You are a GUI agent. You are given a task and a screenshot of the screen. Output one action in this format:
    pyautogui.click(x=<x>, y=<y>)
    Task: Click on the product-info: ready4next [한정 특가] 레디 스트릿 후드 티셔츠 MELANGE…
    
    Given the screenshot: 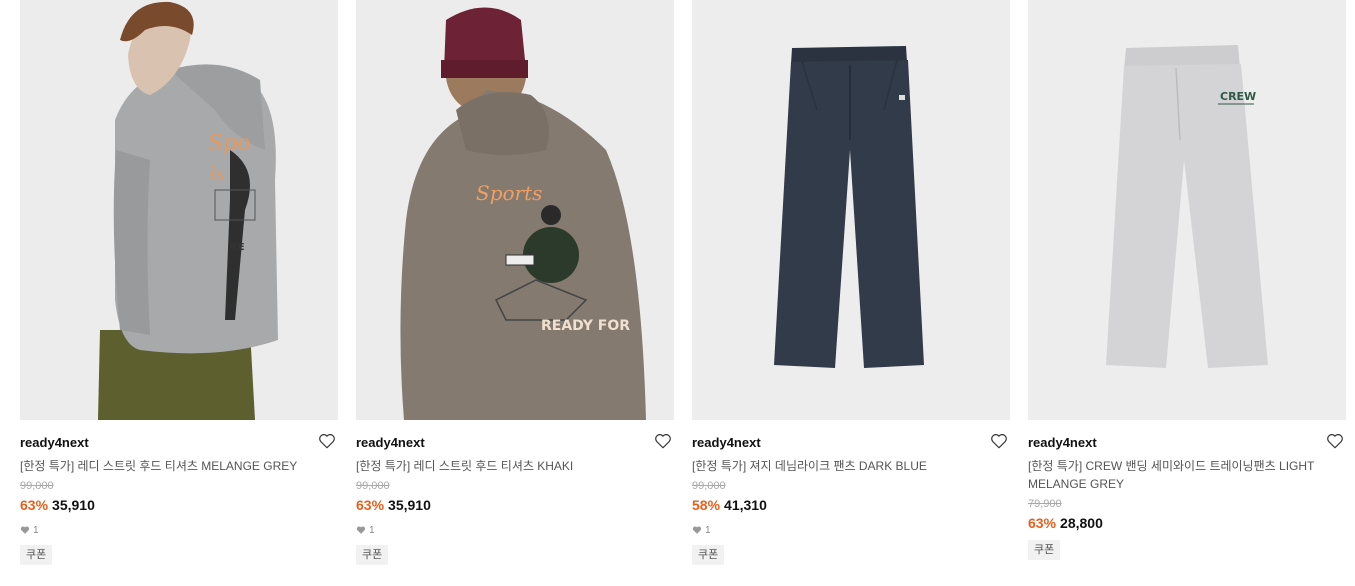 What is the action you would take?
    pyautogui.click(x=179, y=492)
    